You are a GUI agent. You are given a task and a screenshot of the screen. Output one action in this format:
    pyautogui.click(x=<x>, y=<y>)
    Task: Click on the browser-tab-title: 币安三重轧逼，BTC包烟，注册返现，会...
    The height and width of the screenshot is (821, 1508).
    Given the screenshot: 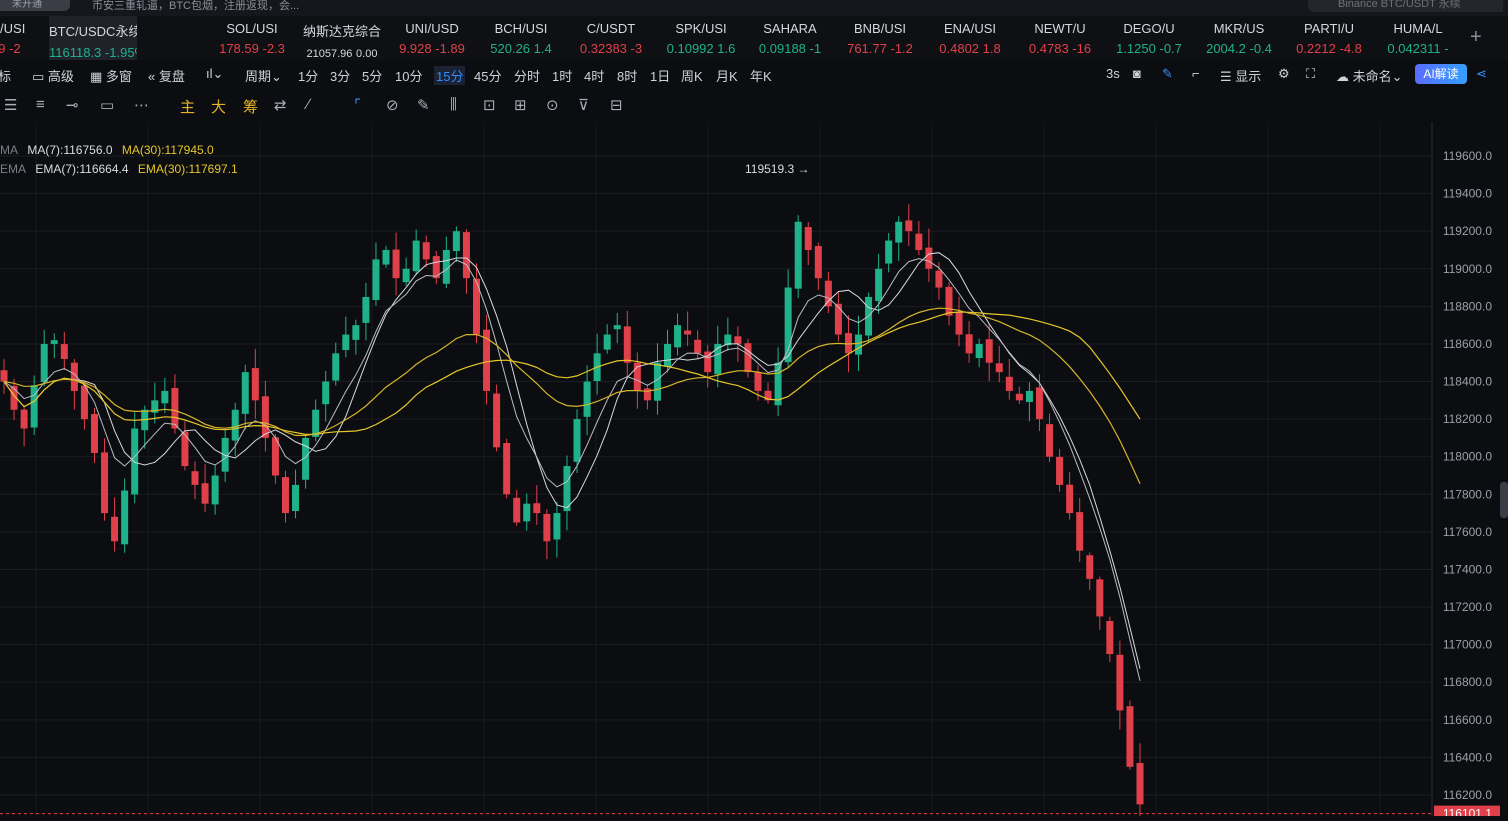 What is the action you would take?
    pyautogui.click(x=195, y=6)
    